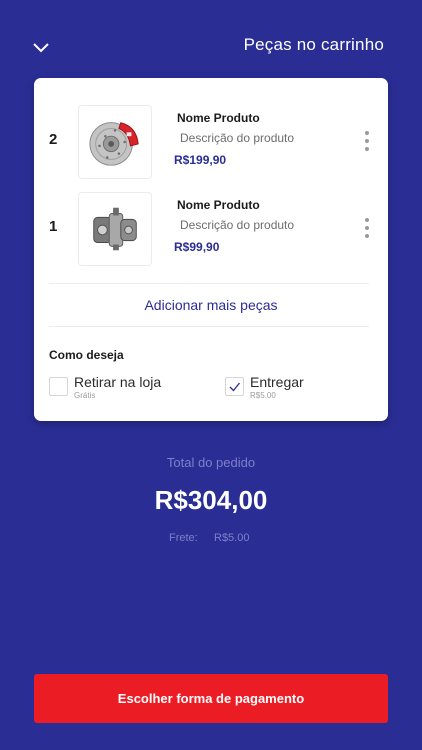 This screenshot has height=750, width=422. I want to click on chevron-down-icon, so click(41, 47).